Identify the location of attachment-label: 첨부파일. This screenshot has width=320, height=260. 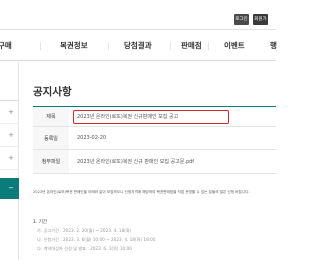
(51, 161).